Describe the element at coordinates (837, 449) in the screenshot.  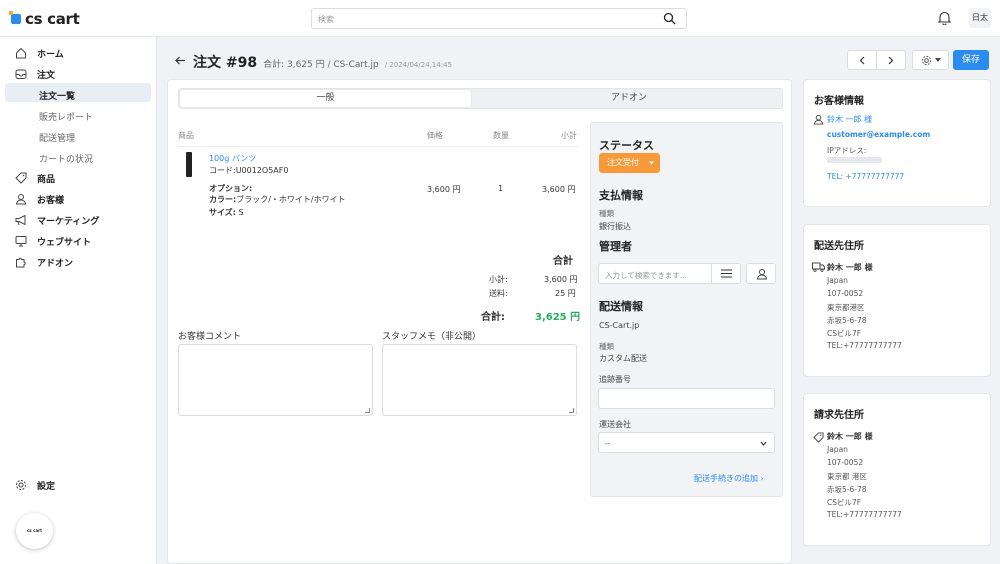
I see `billing-line: Japan` at that location.